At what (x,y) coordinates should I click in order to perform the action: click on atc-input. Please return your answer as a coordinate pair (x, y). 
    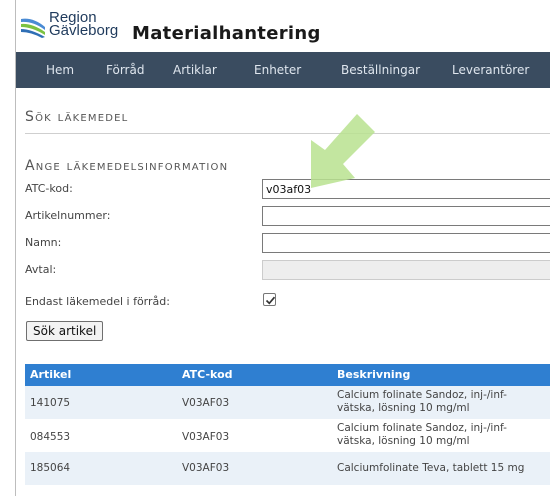
    Looking at the image, I should click on (406, 189).